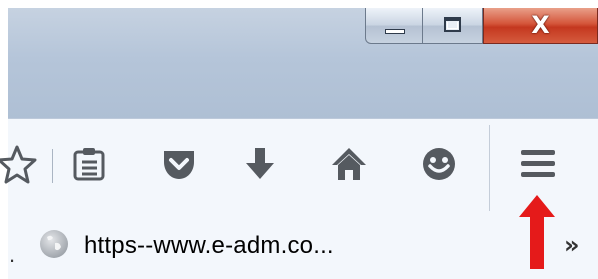  I want to click on pocket-icon, so click(179, 164).